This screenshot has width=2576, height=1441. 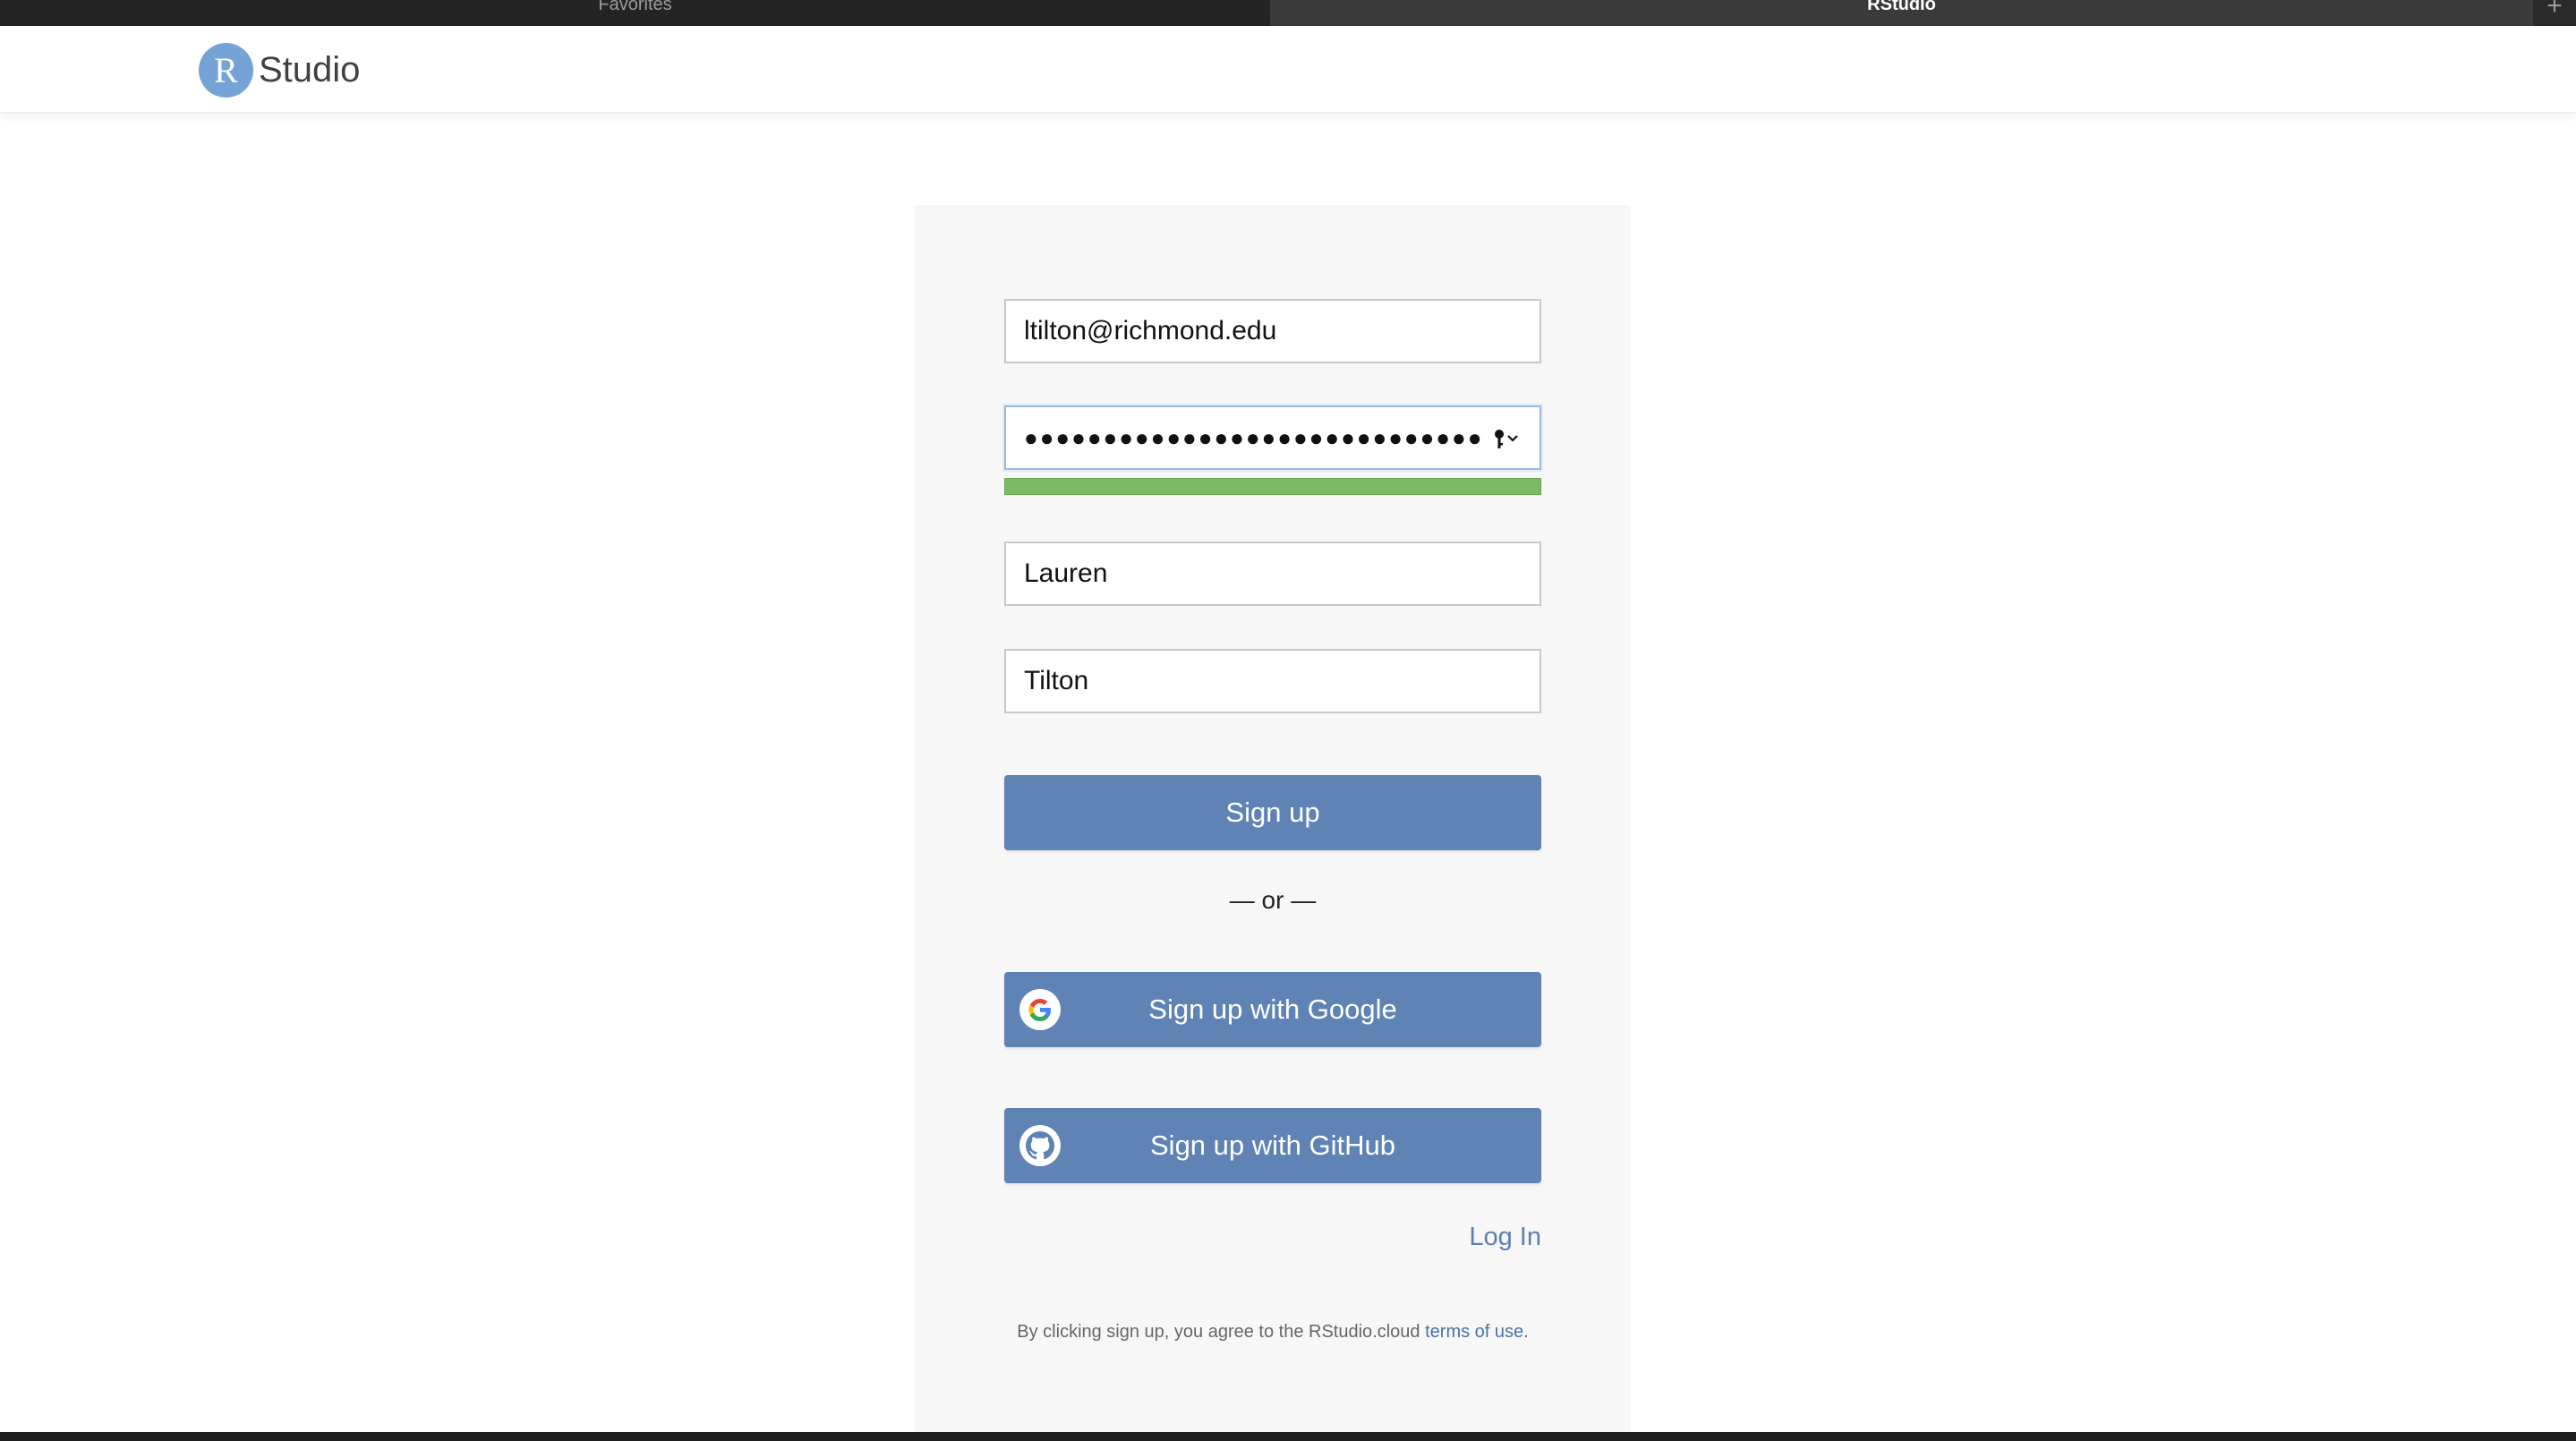 I want to click on last-name-field: Tilton, so click(x=1272, y=681).